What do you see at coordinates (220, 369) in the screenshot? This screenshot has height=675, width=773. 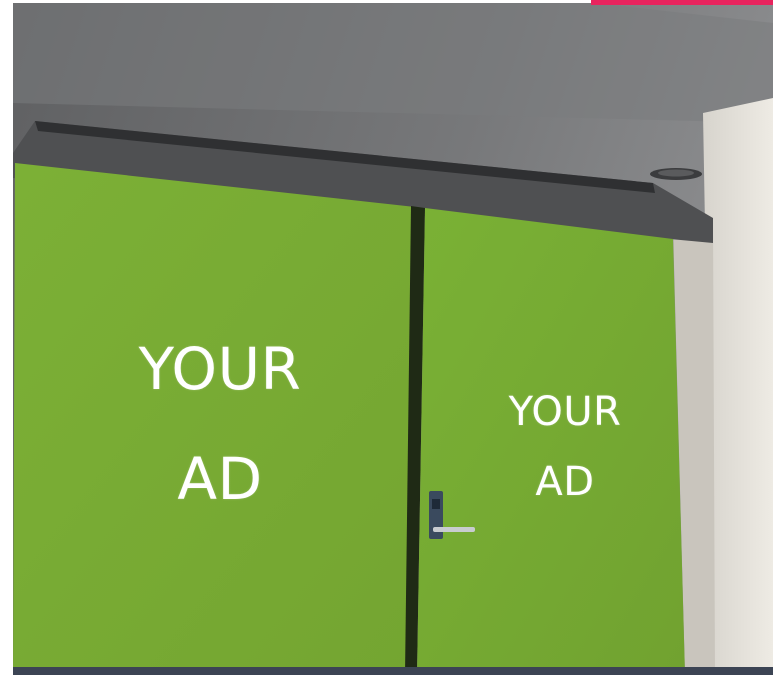 I see `left-ad-line1: YOUR` at bounding box center [220, 369].